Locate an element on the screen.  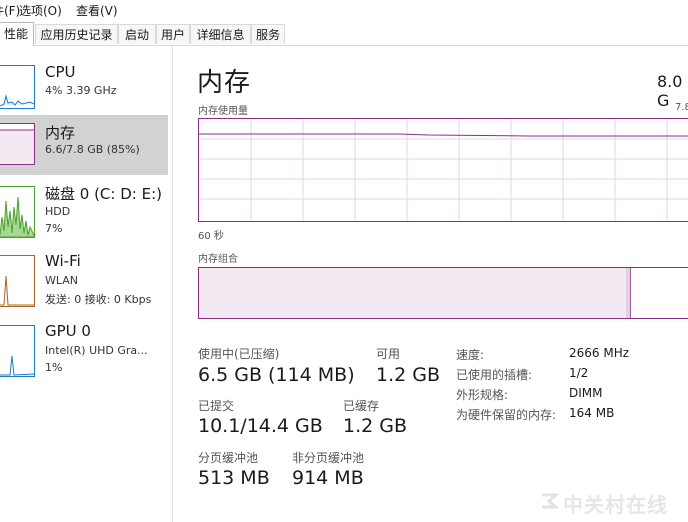
wifi-thumbnail-graph is located at coordinates (17, 281).